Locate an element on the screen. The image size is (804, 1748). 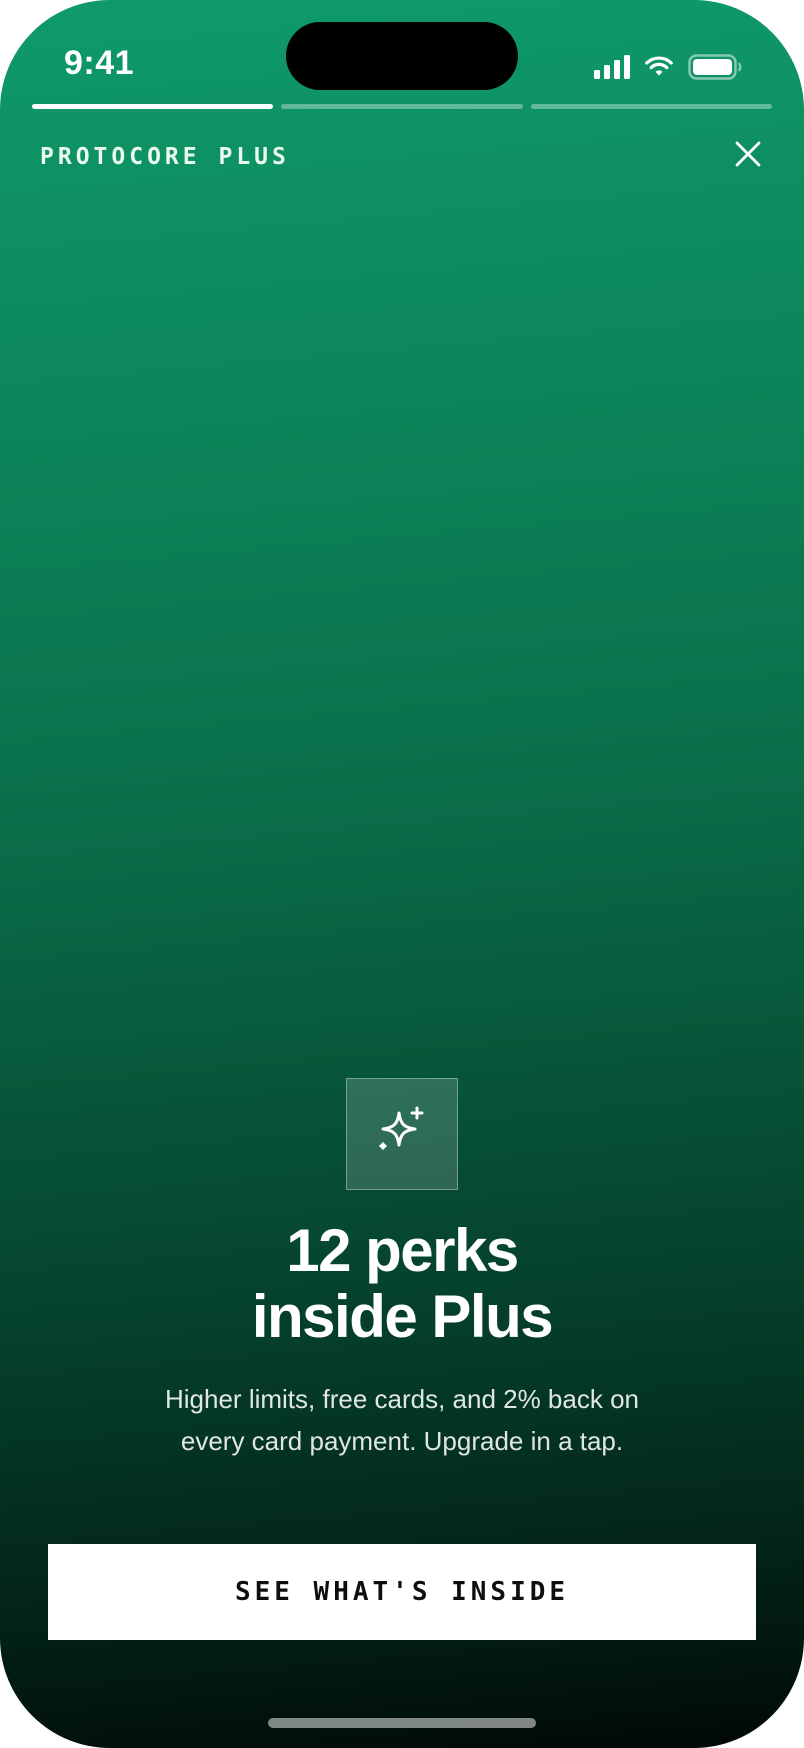
sparkle-icon is located at coordinates (402, 1134).